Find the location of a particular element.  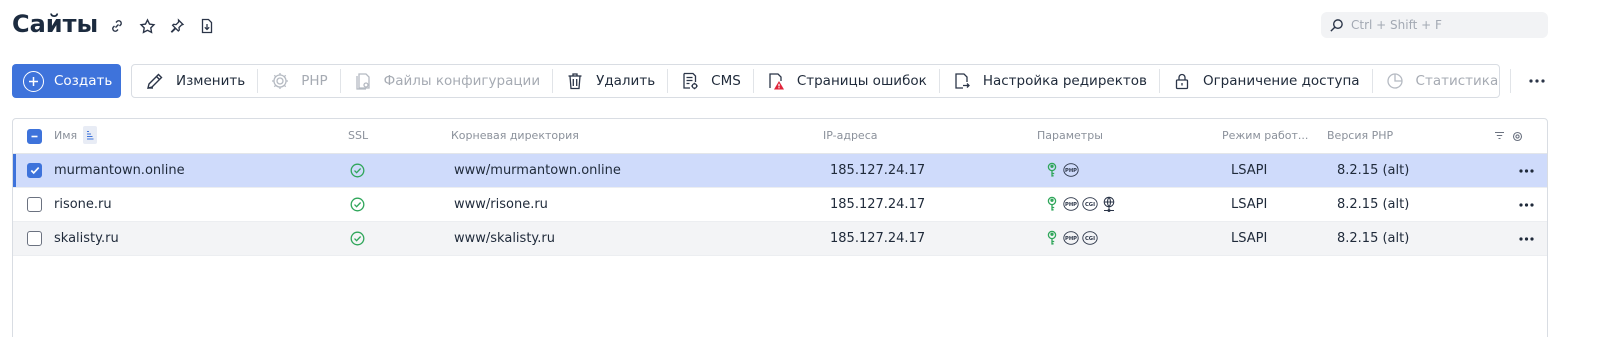

config-files-icon is located at coordinates (363, 81).